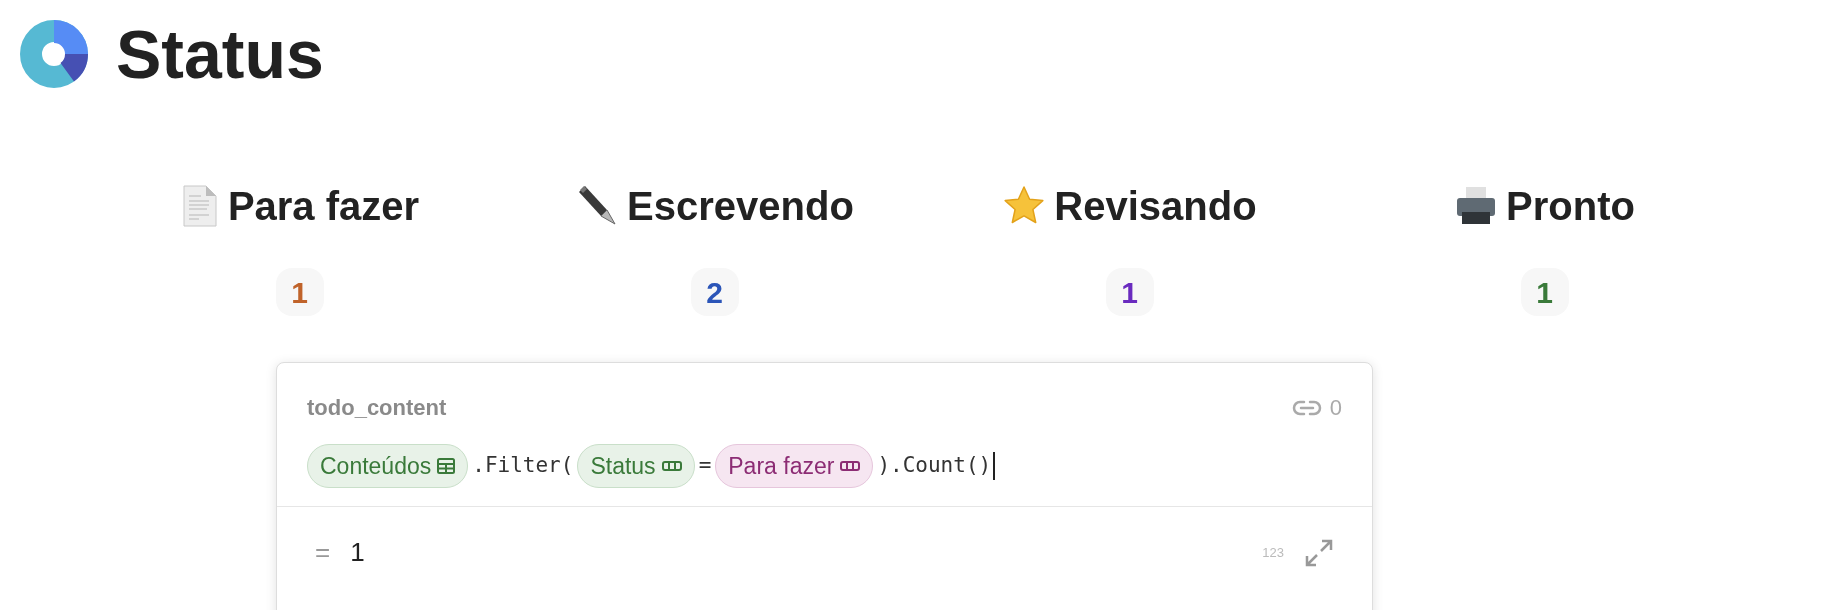  I want to click on formula-token: Conteúdos, so click(388, 466).